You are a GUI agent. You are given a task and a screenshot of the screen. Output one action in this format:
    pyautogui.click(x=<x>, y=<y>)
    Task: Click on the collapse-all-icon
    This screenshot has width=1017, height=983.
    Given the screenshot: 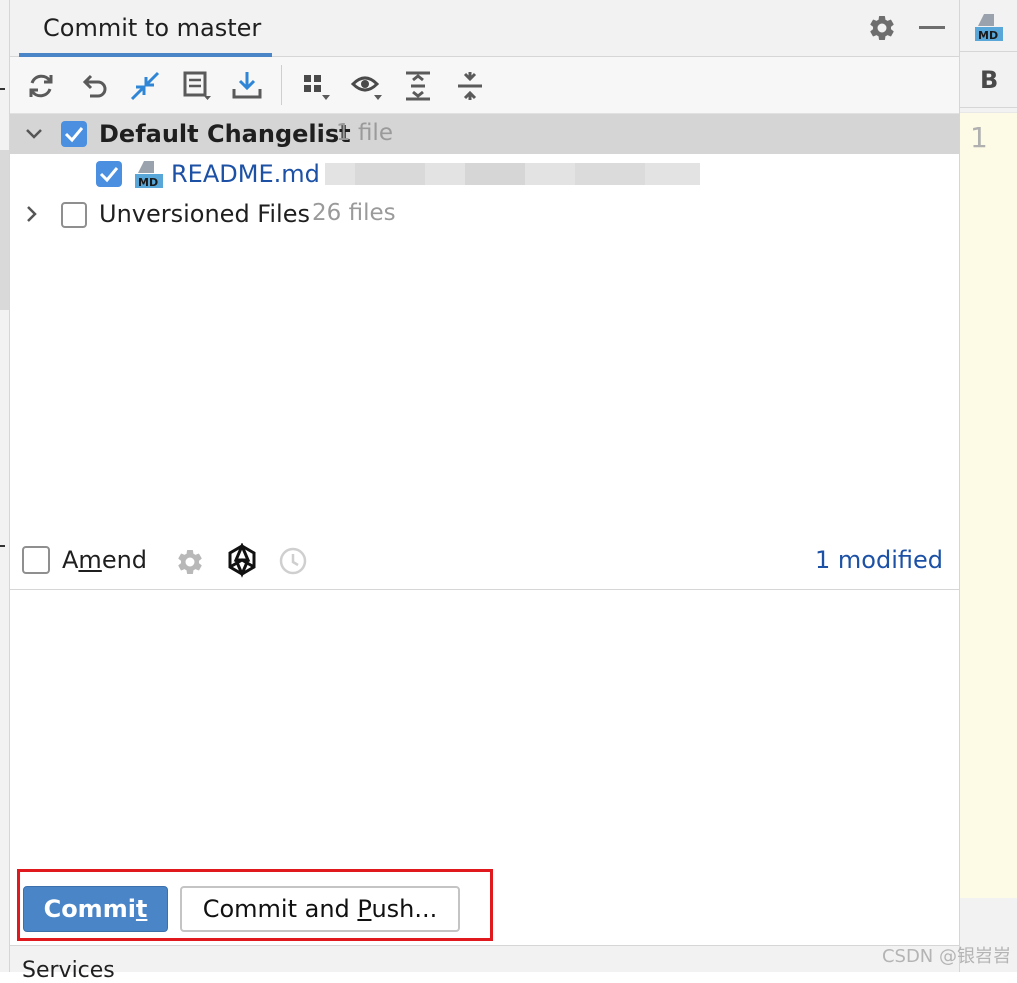 What is the action you would take?
    pyautogui.click(x=470, y=86)
    